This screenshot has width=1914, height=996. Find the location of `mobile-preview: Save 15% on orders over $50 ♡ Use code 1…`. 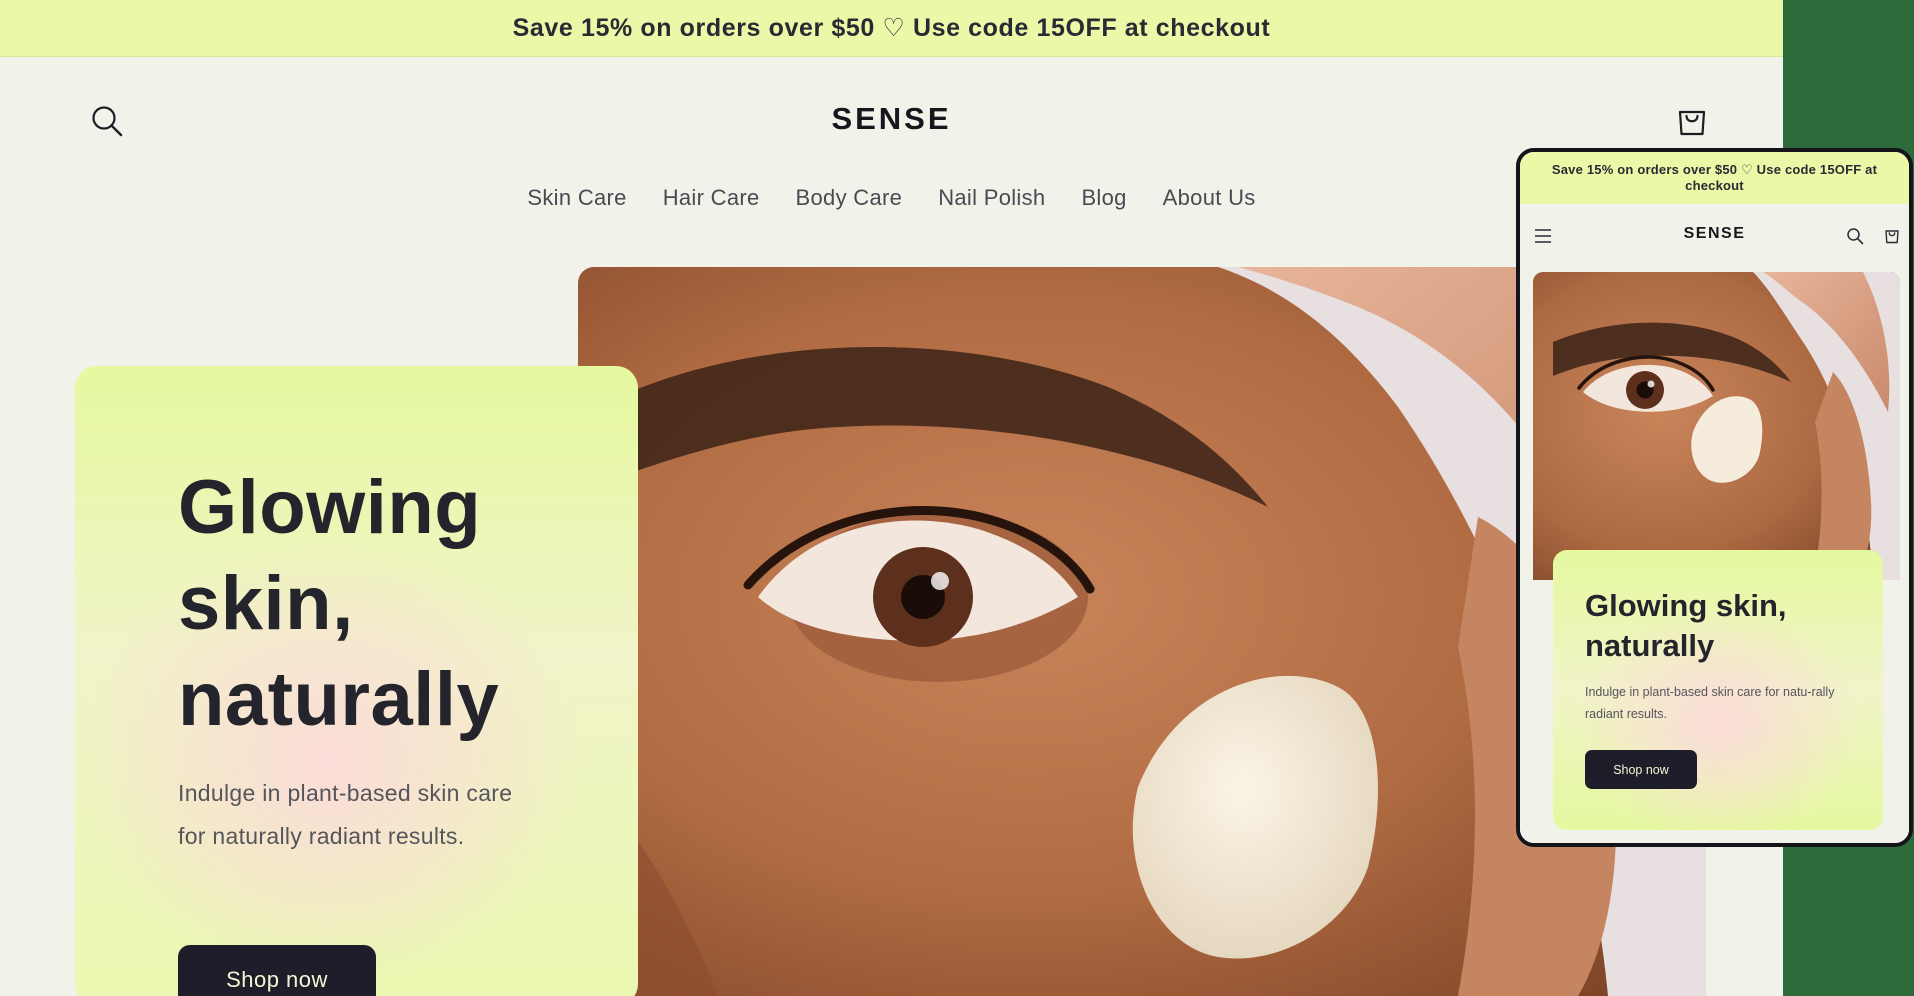

mobile-preview: Save 15% on orders over $50 ♡ Use code 1… is located at coordinates (1714, 497).